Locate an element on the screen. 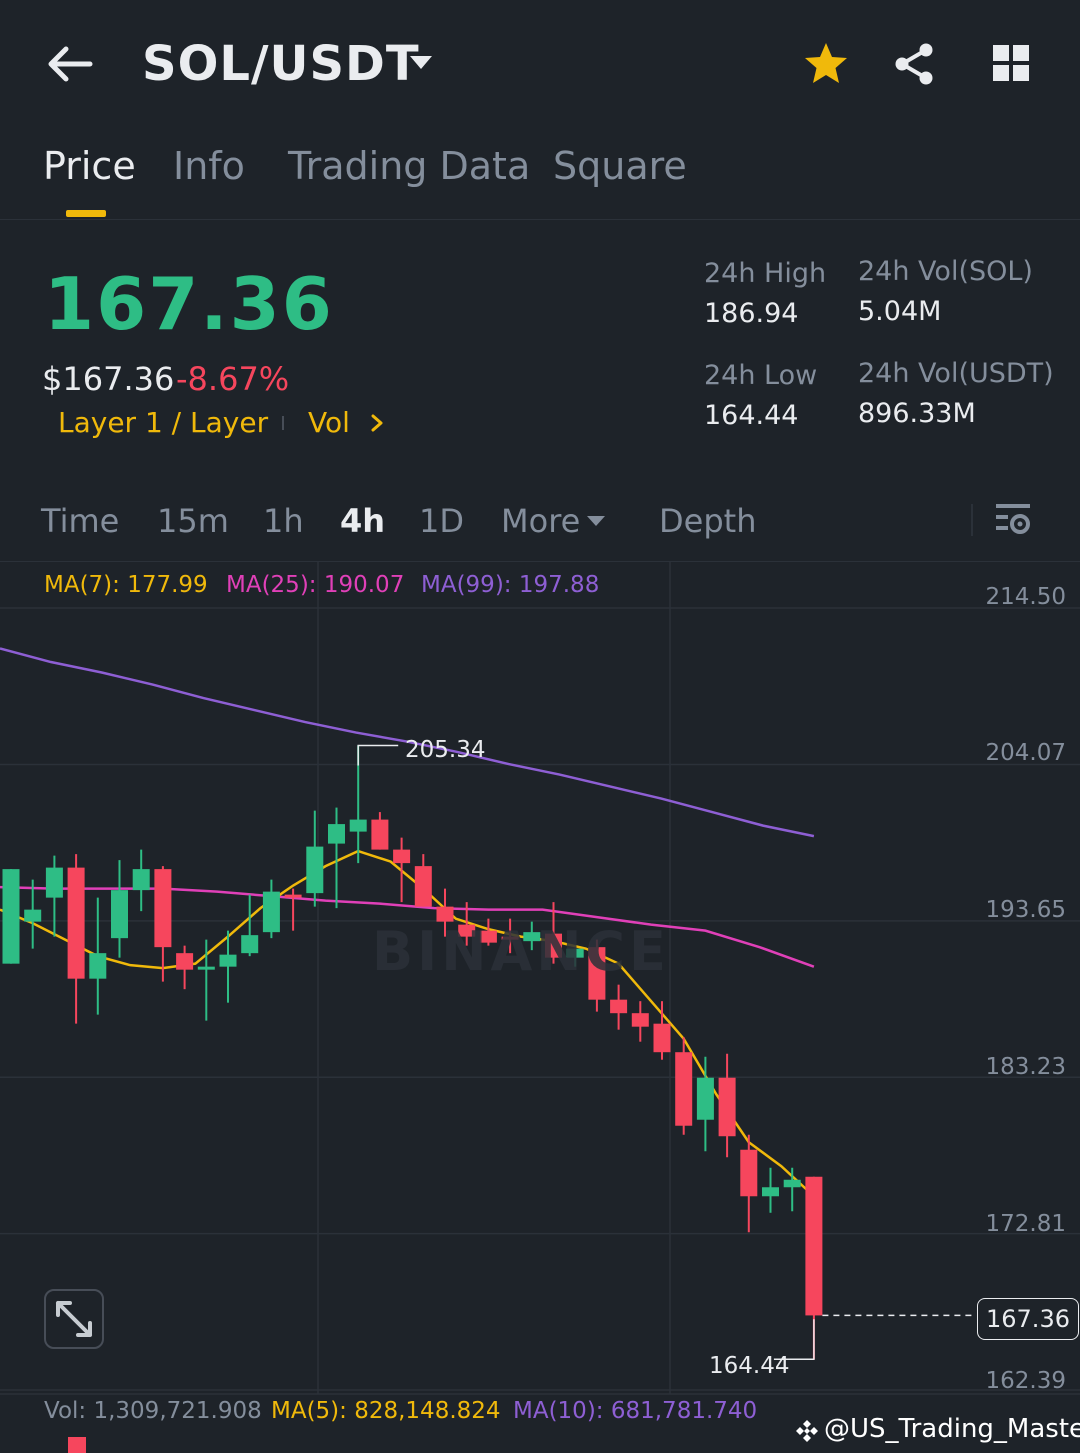 Image resolution: width=1080 pixels, height=1453 pixels. interval-1h: 1h is located at coordinates (283, 521).